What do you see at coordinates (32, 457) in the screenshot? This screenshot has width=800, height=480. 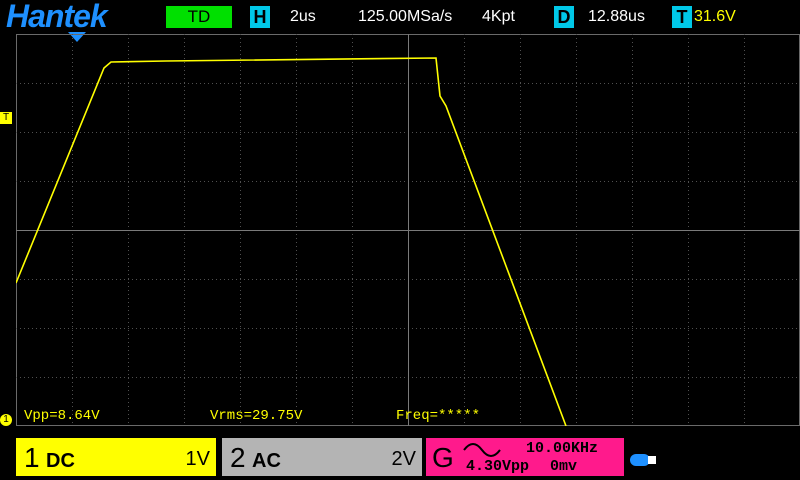 I see `ch1-number: 1` at bounding box center [32, 457].